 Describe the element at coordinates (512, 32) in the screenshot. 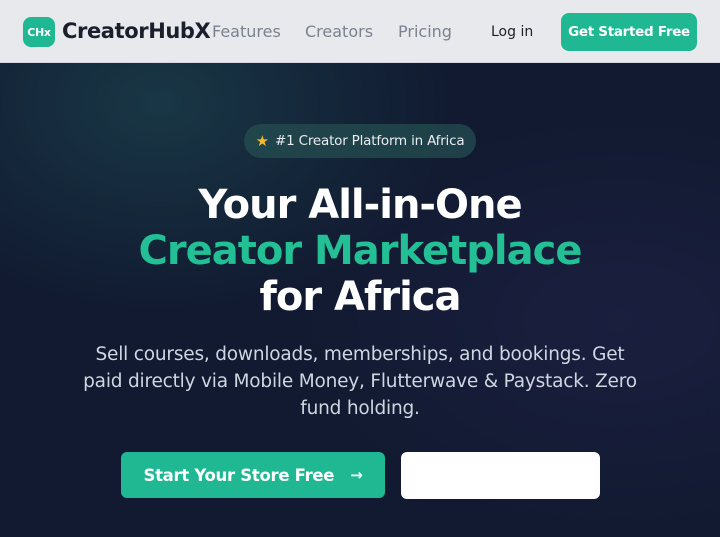

I see `login-link: Log in` at that location.